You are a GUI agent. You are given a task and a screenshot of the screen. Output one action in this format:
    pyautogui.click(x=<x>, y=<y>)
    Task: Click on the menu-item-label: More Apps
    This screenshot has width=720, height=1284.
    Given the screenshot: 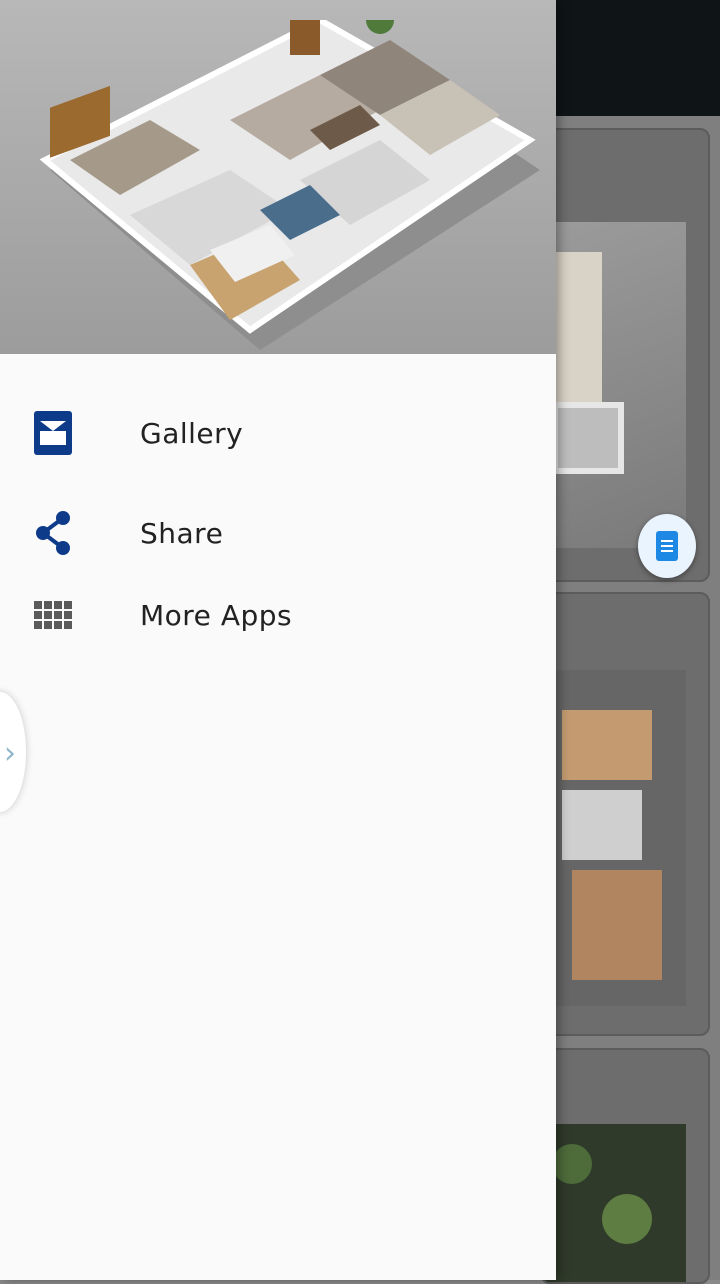 What is the action you would take?
    pyautogui.click(x=216, y=615)
    